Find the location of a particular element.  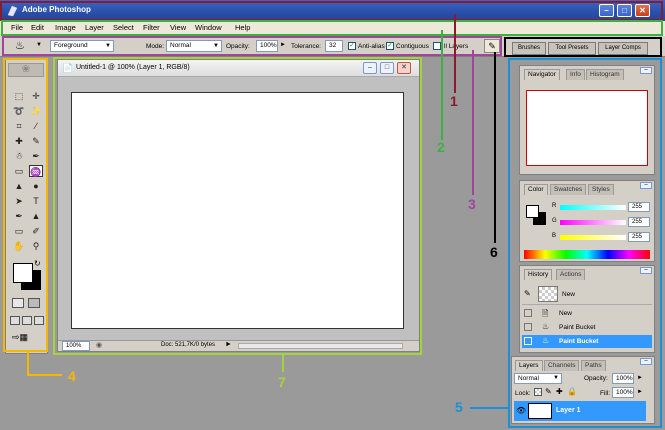

annotation-label-3: 3 is located at coordinates (472, 204).